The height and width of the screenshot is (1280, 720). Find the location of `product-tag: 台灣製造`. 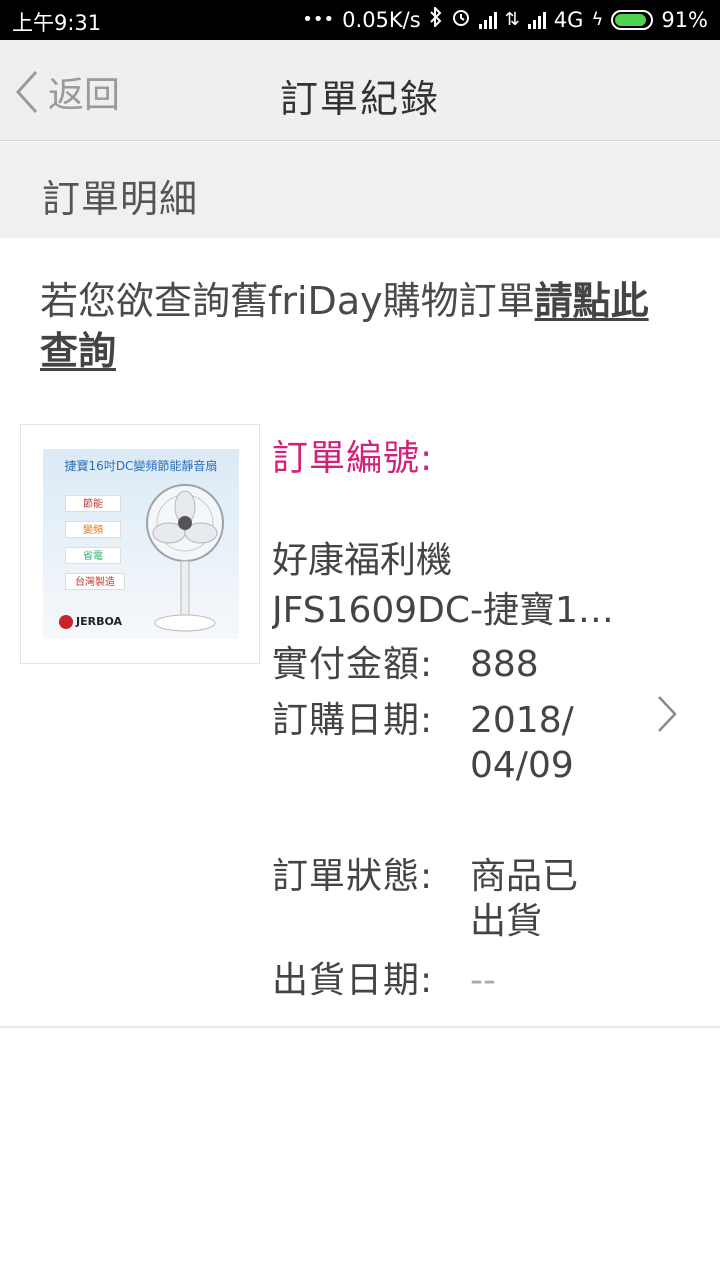

product-tag: 台灣製造 is located at coordinates (95, 581).